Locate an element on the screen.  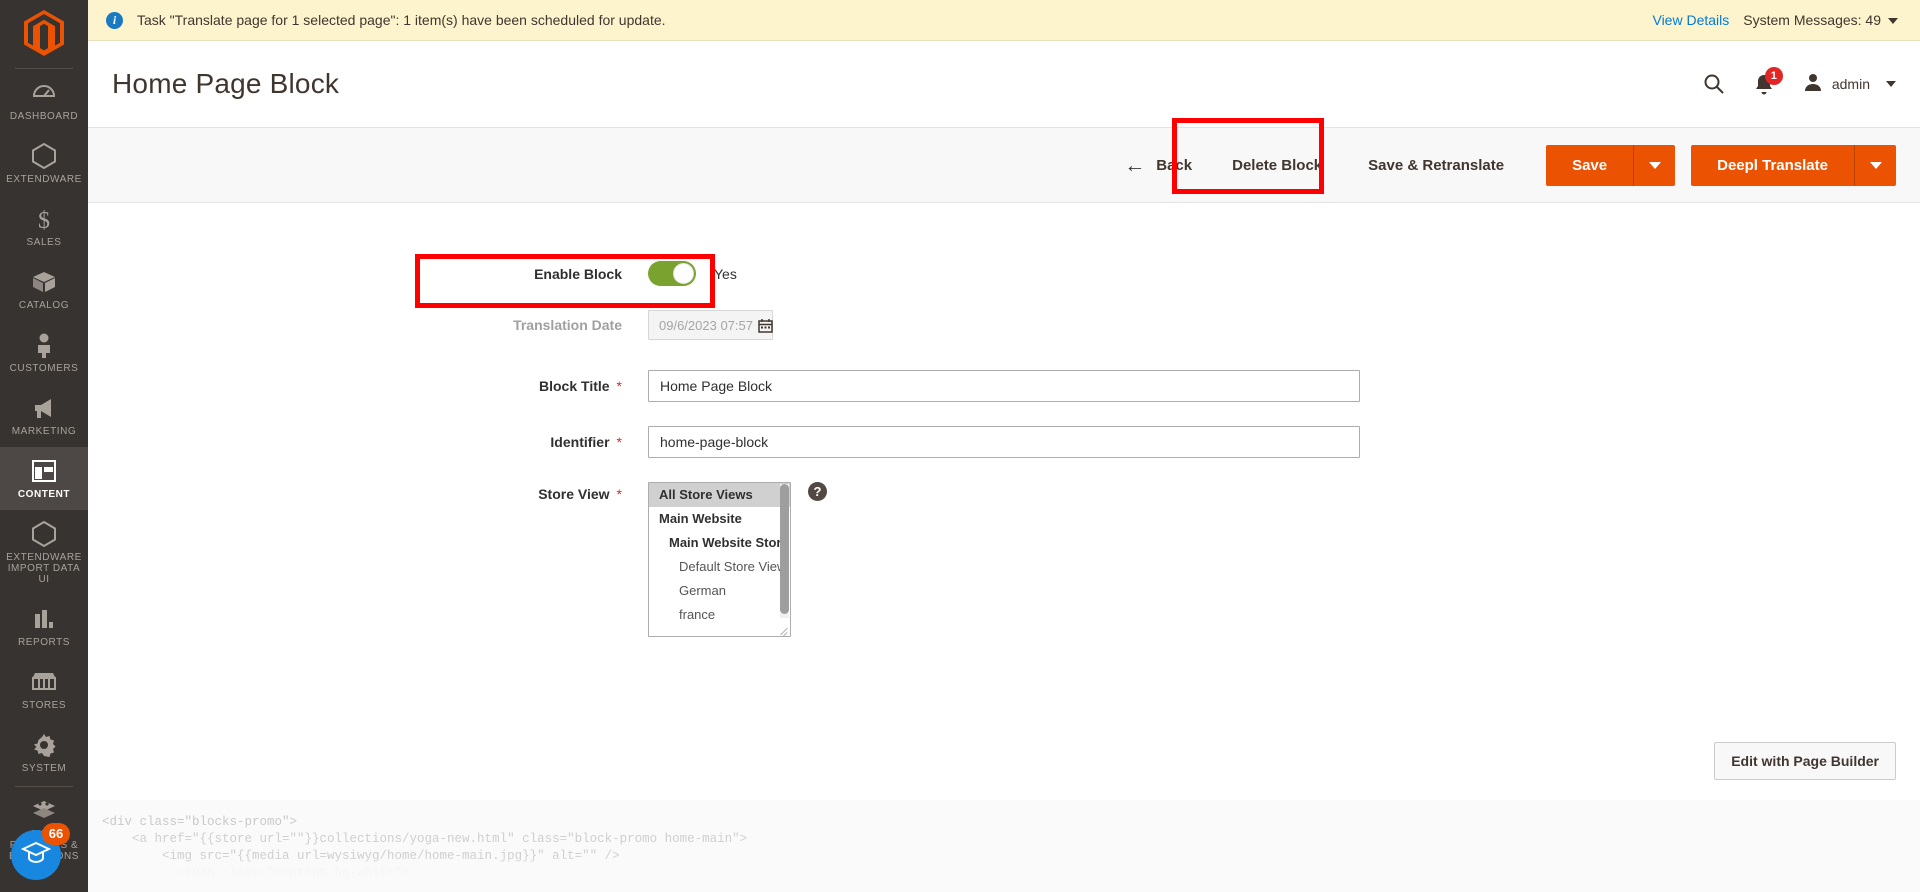
sidebar-item-label: CATALOG is located at coordinates (44, 305).